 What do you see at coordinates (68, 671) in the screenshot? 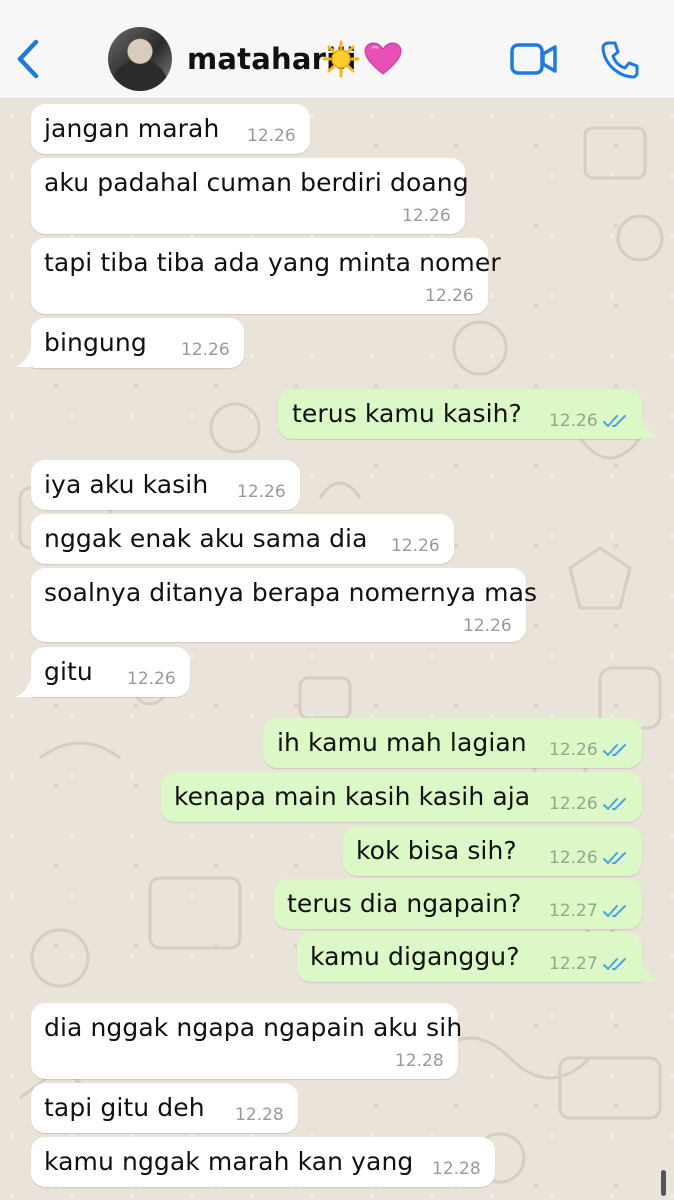
I see `message-text: gitu` at bounding box center [68, 671].